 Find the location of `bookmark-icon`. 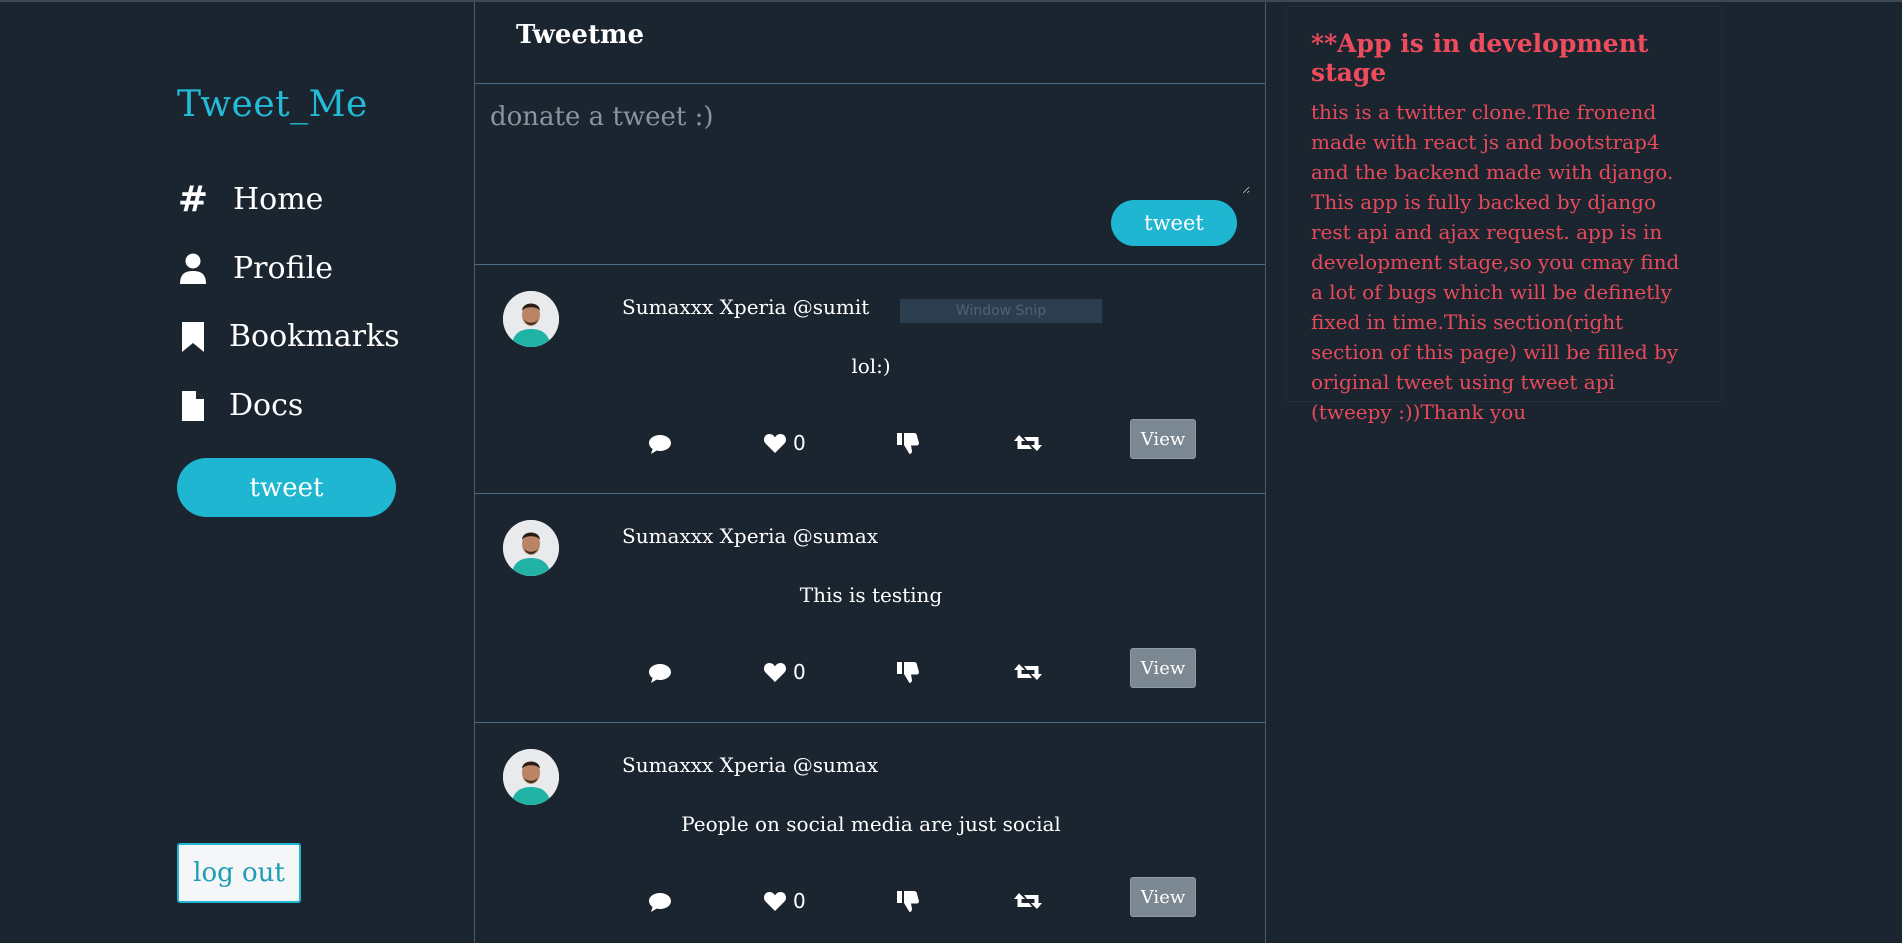

bookmark-icon is located at coordinates (193, 337).